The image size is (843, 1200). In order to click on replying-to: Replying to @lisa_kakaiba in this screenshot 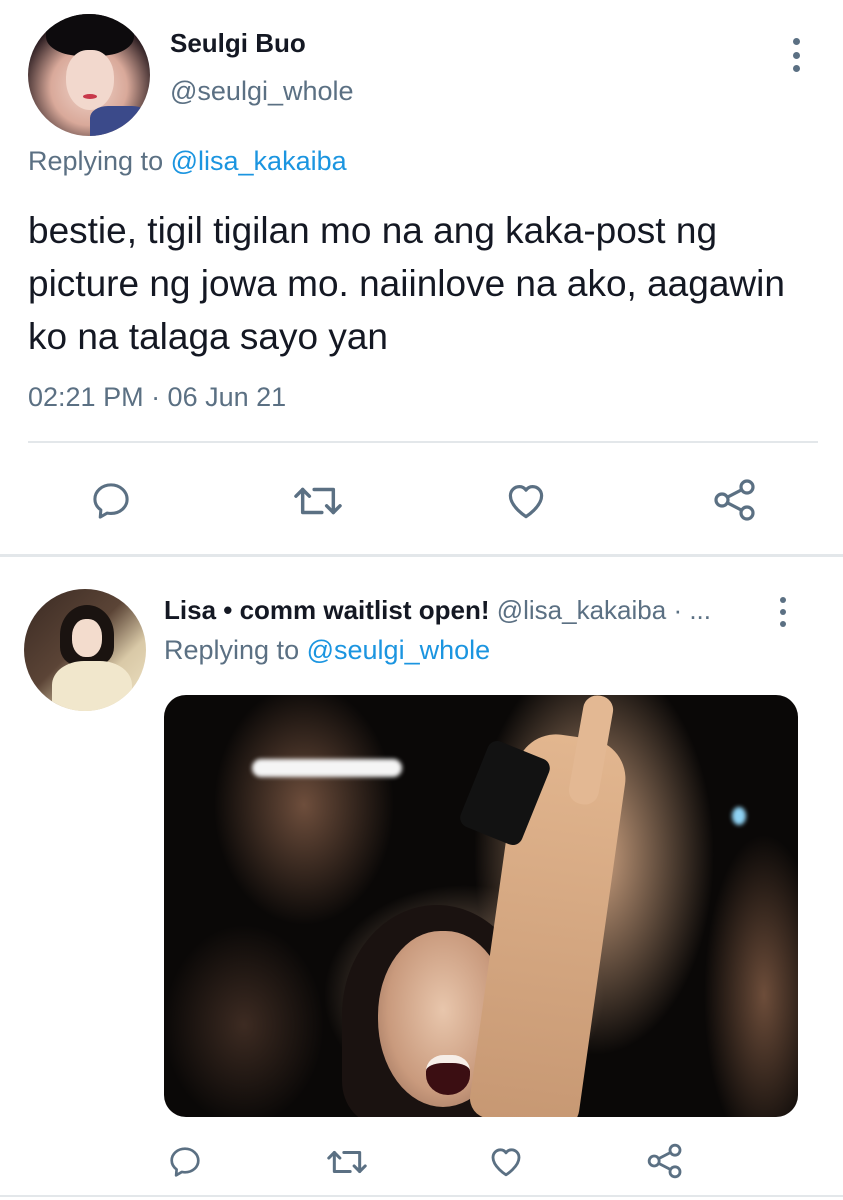, I will do `click(187, 161)`.